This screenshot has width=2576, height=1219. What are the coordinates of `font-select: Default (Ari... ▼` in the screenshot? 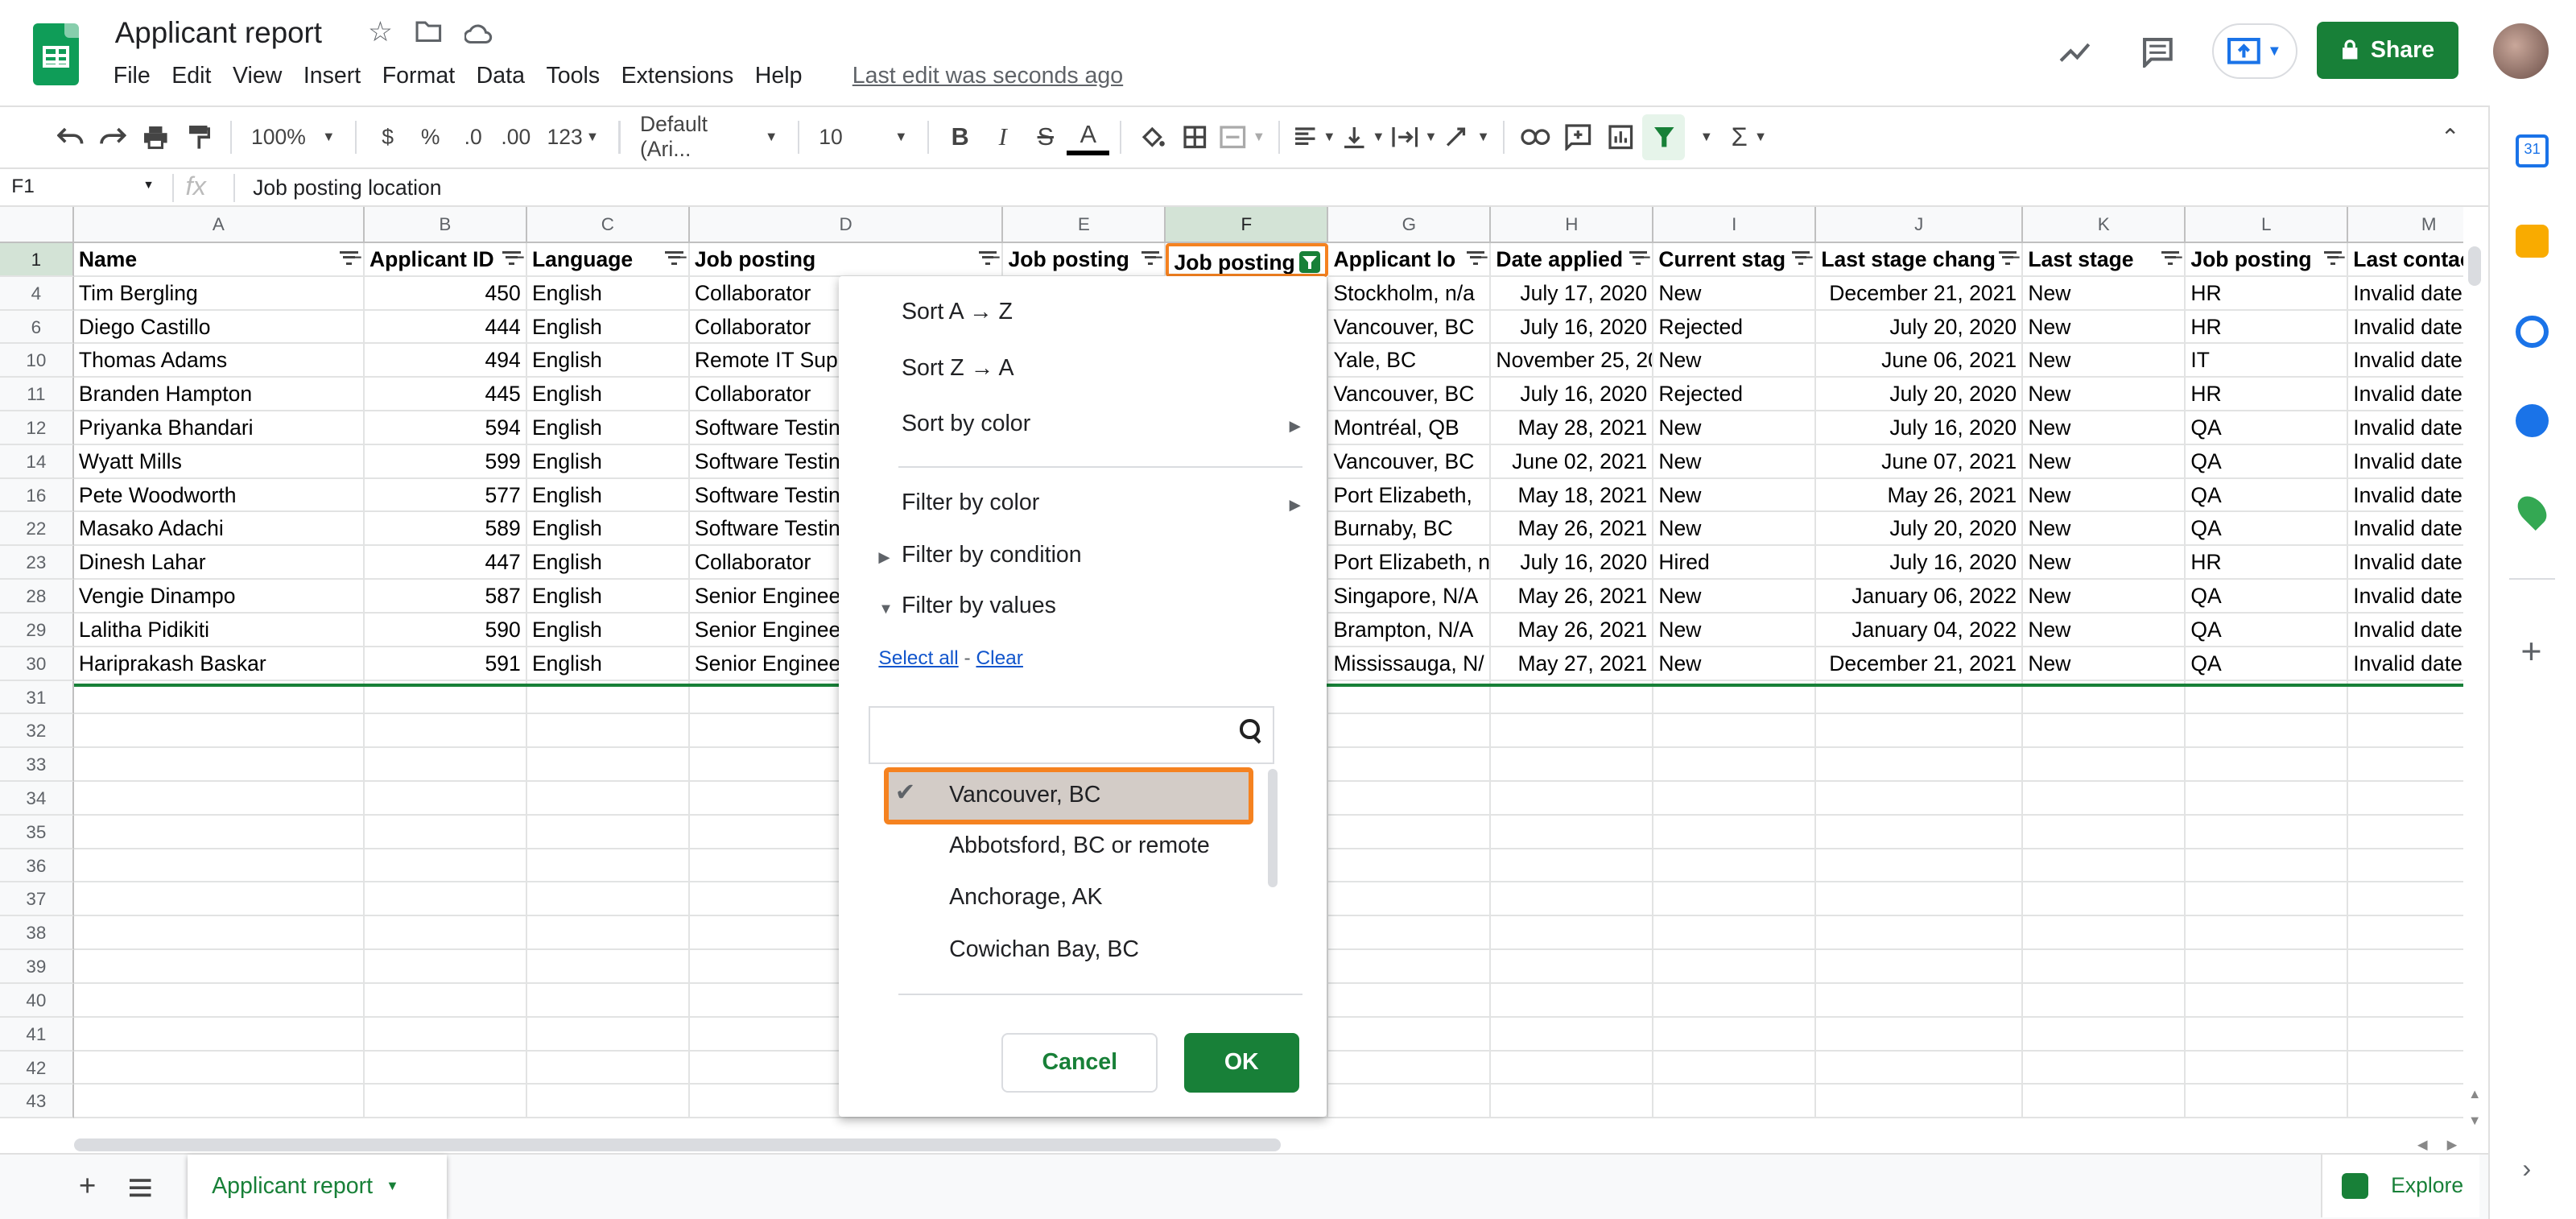 It's located at (709, 136).